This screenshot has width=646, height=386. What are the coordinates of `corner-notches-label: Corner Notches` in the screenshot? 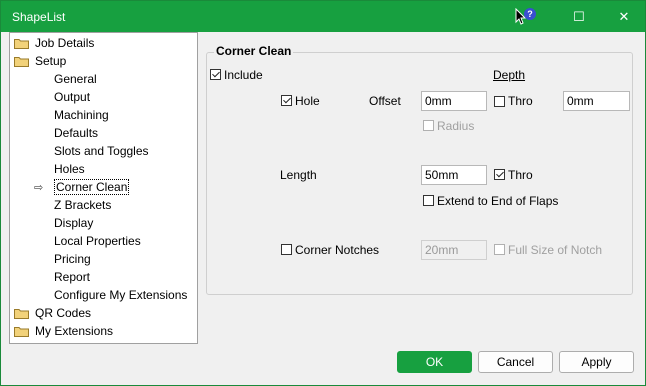 It's located at (337, 250).